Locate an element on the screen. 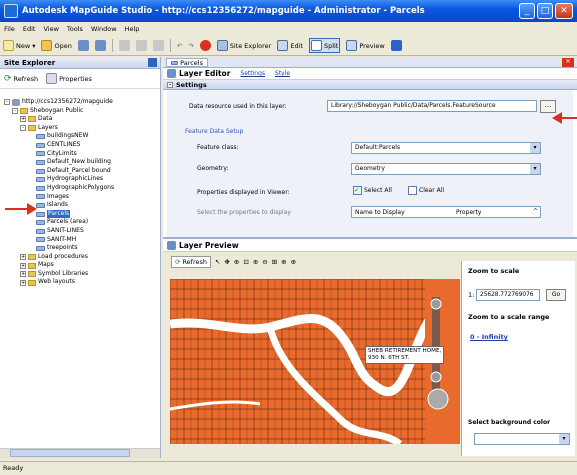  zoom-previous-icon: ⊕ is located at coordinates (283, 262).